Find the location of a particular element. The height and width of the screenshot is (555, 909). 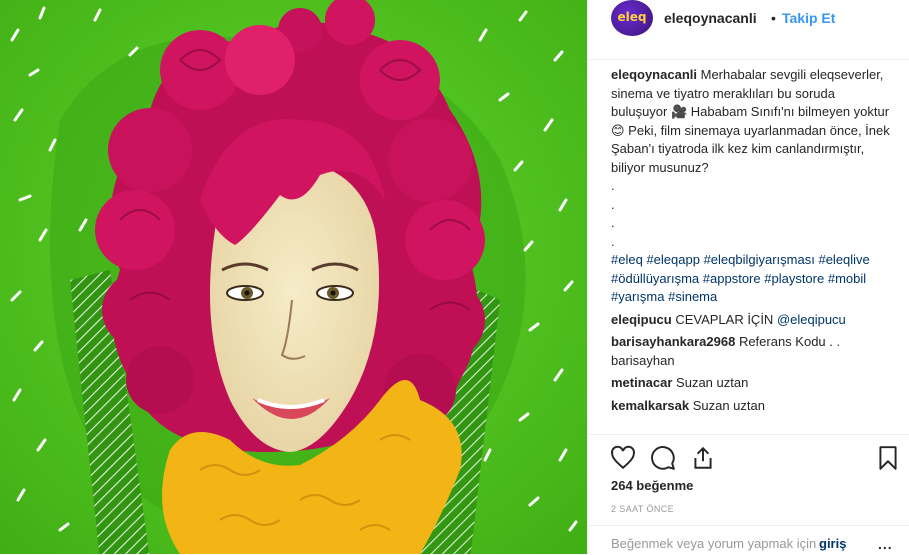

likes-count: 264 beğenme is located at coordinates (652, 485).